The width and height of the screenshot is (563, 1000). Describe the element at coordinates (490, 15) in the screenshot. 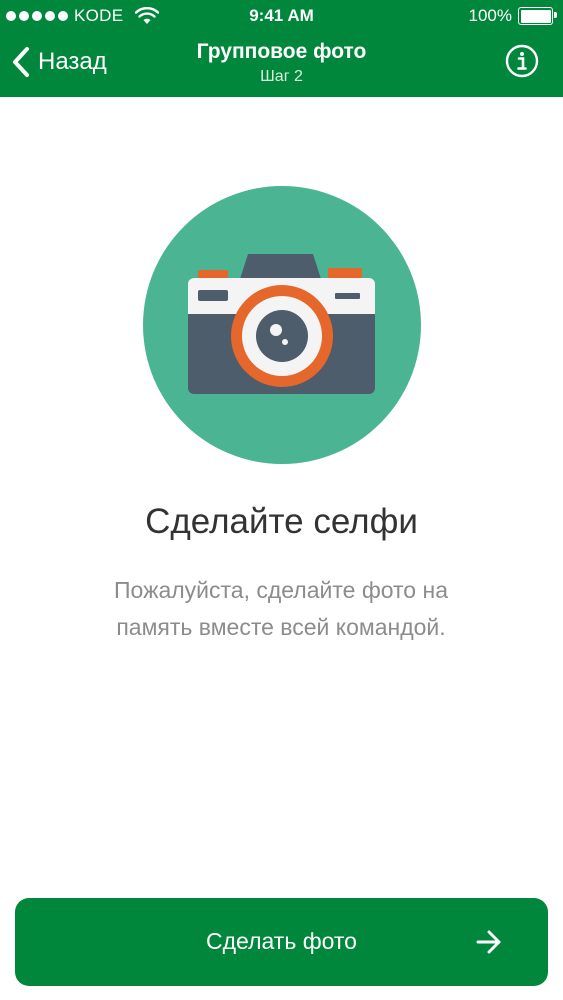

I see `battery-percent: 100%` at that location.